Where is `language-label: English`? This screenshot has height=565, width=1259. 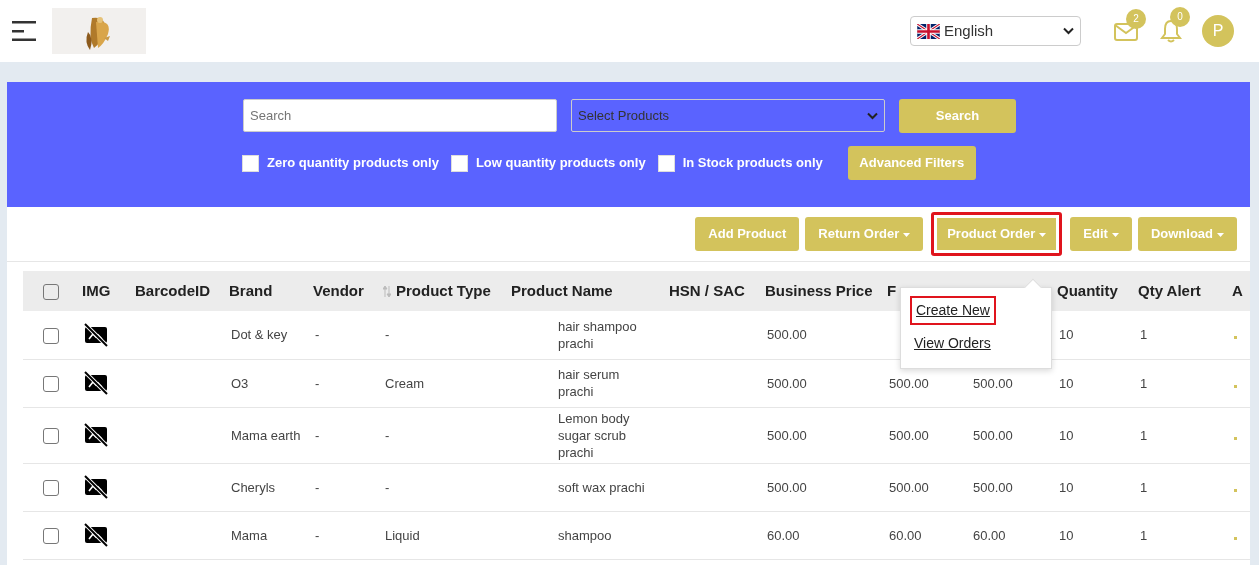 language-label: English is located at coordinates (969, 30).